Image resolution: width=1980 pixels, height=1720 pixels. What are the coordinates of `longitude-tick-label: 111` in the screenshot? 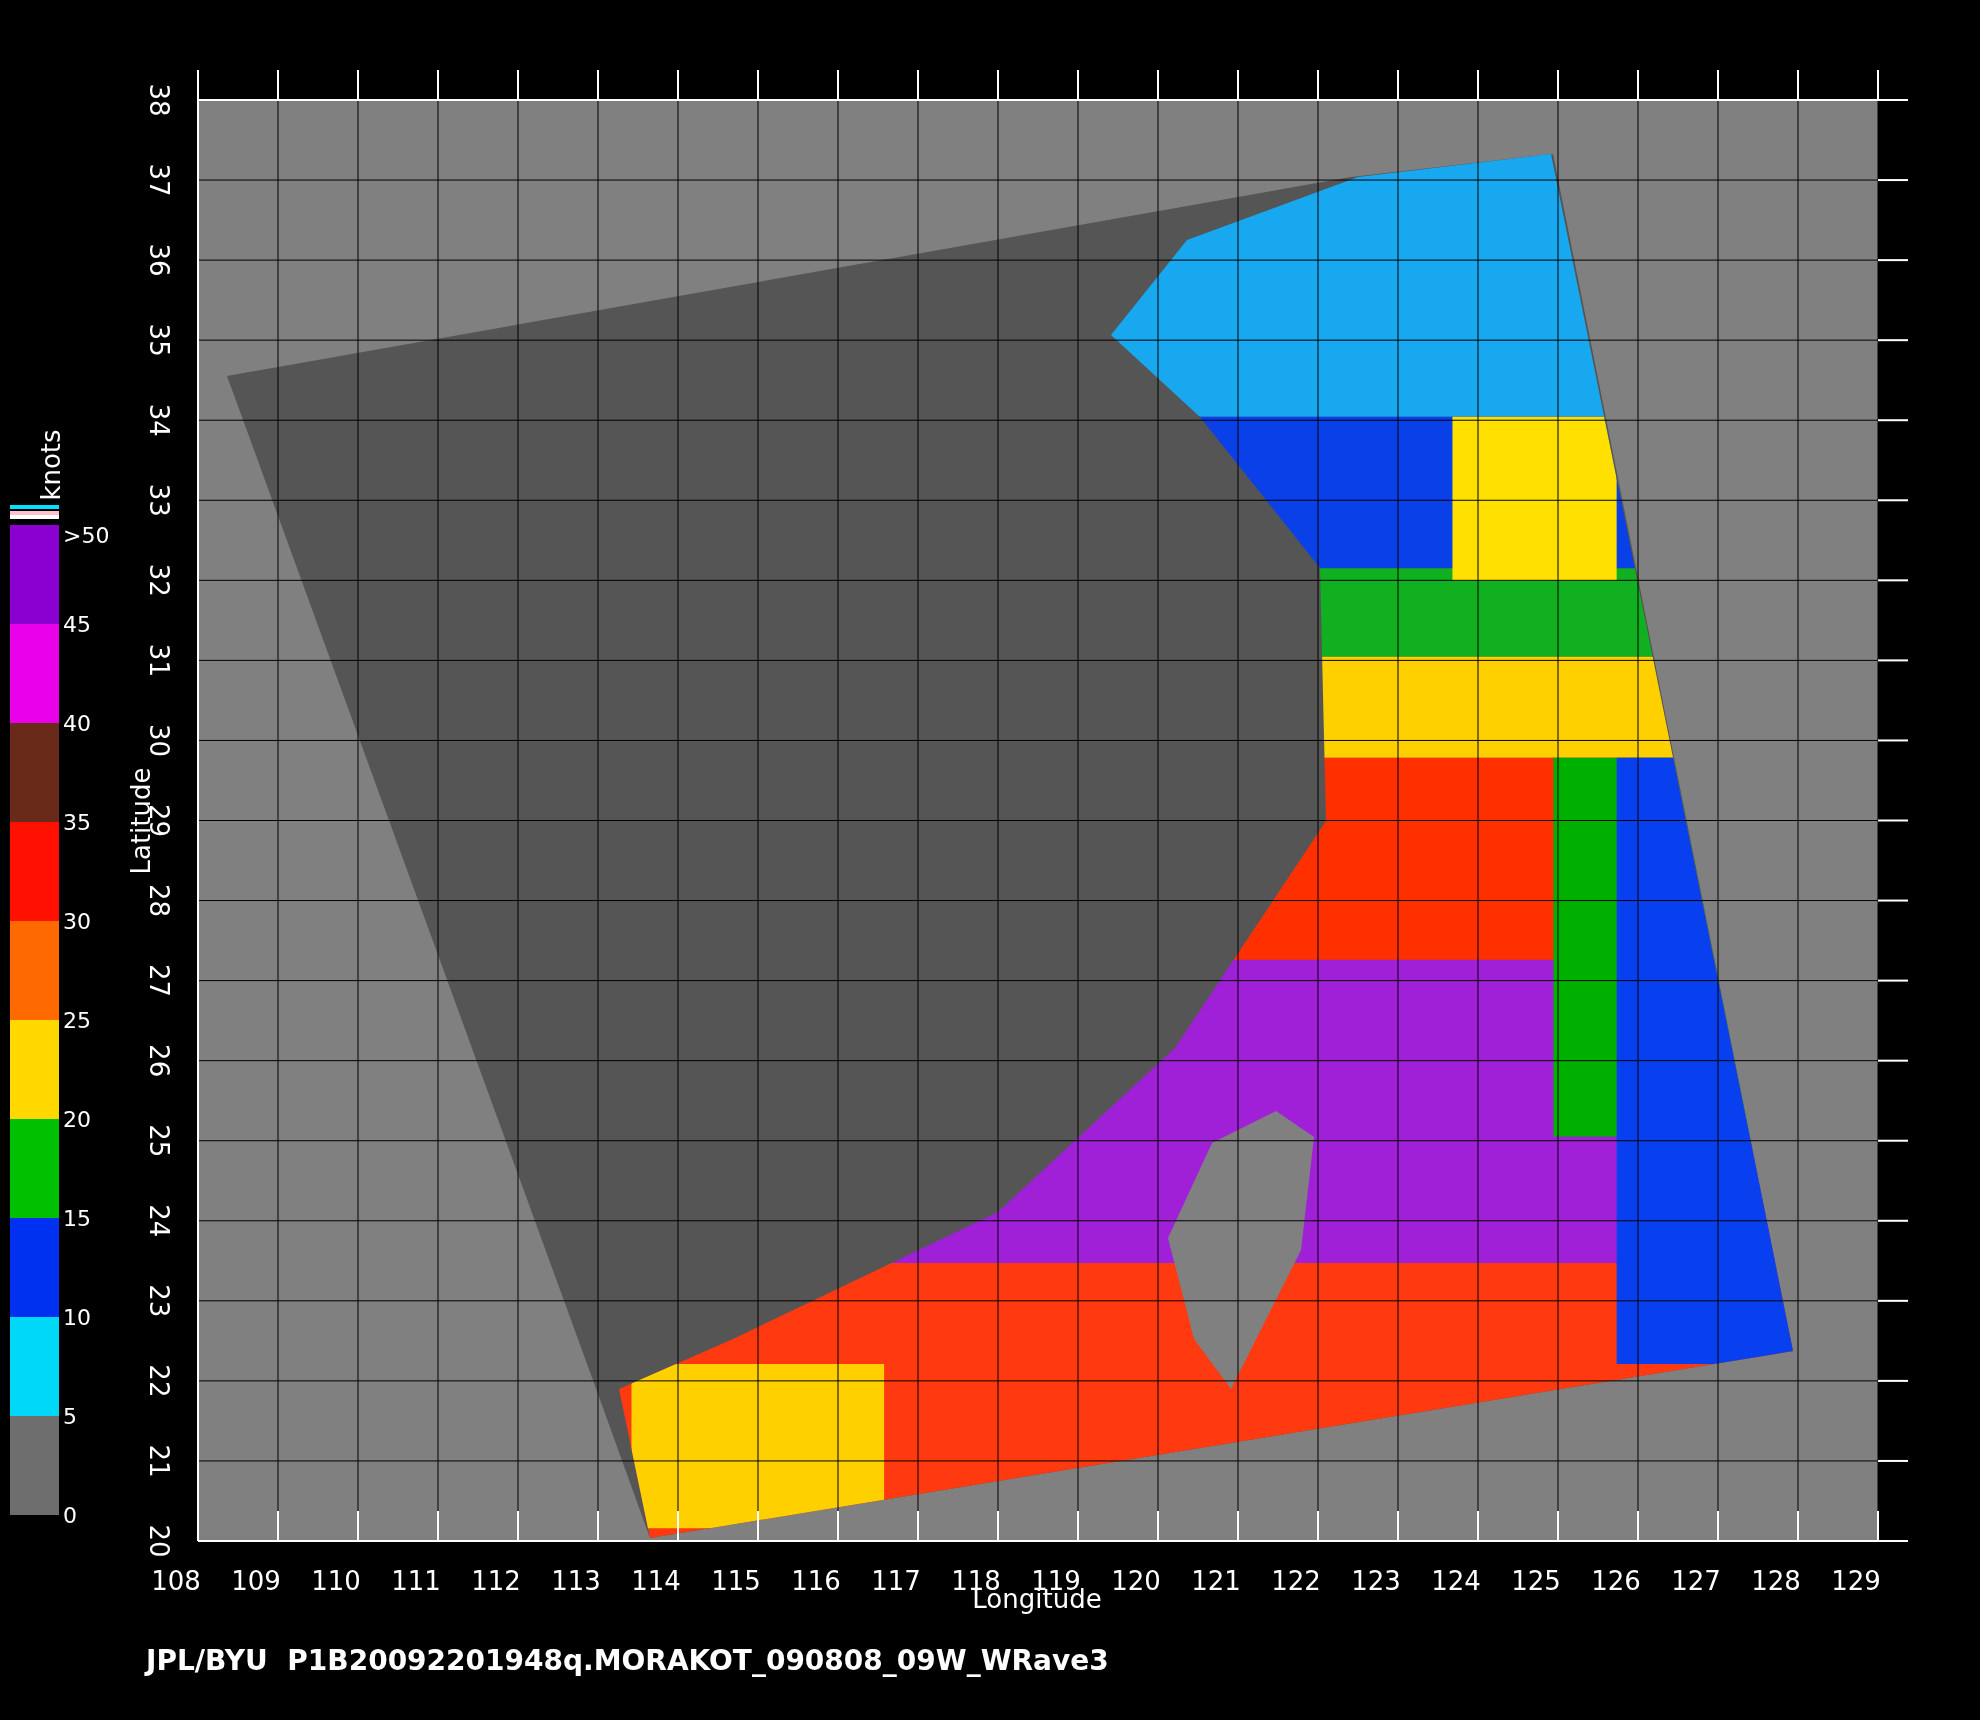 It's located at (416, 1581).